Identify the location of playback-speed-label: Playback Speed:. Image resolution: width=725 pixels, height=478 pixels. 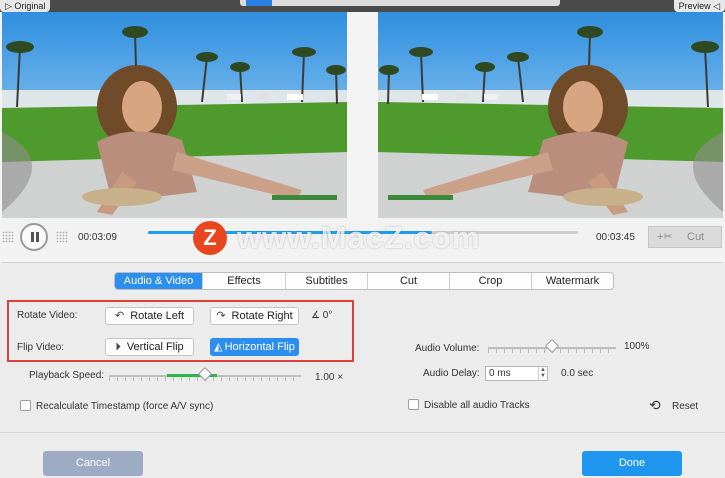
(67, 375).